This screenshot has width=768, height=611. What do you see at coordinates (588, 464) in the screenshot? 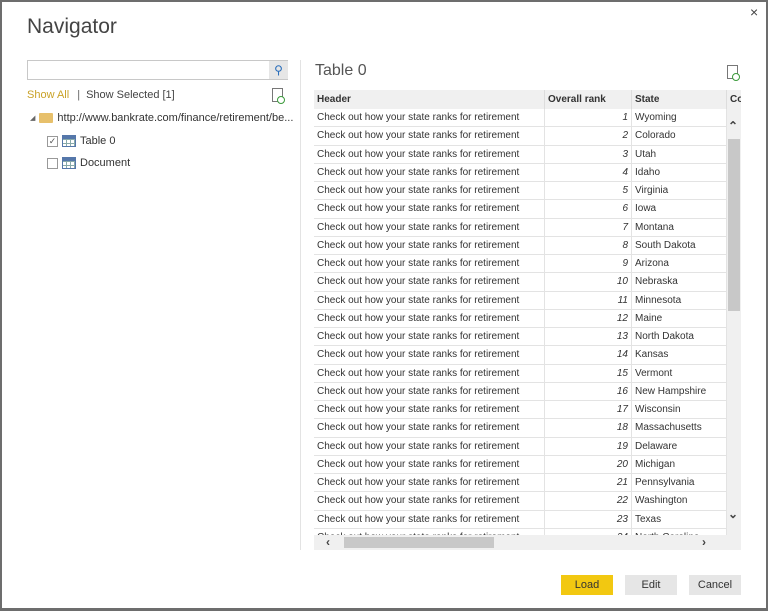
I see `cell-overall-rank: 20` at bounding box center [588, 464].